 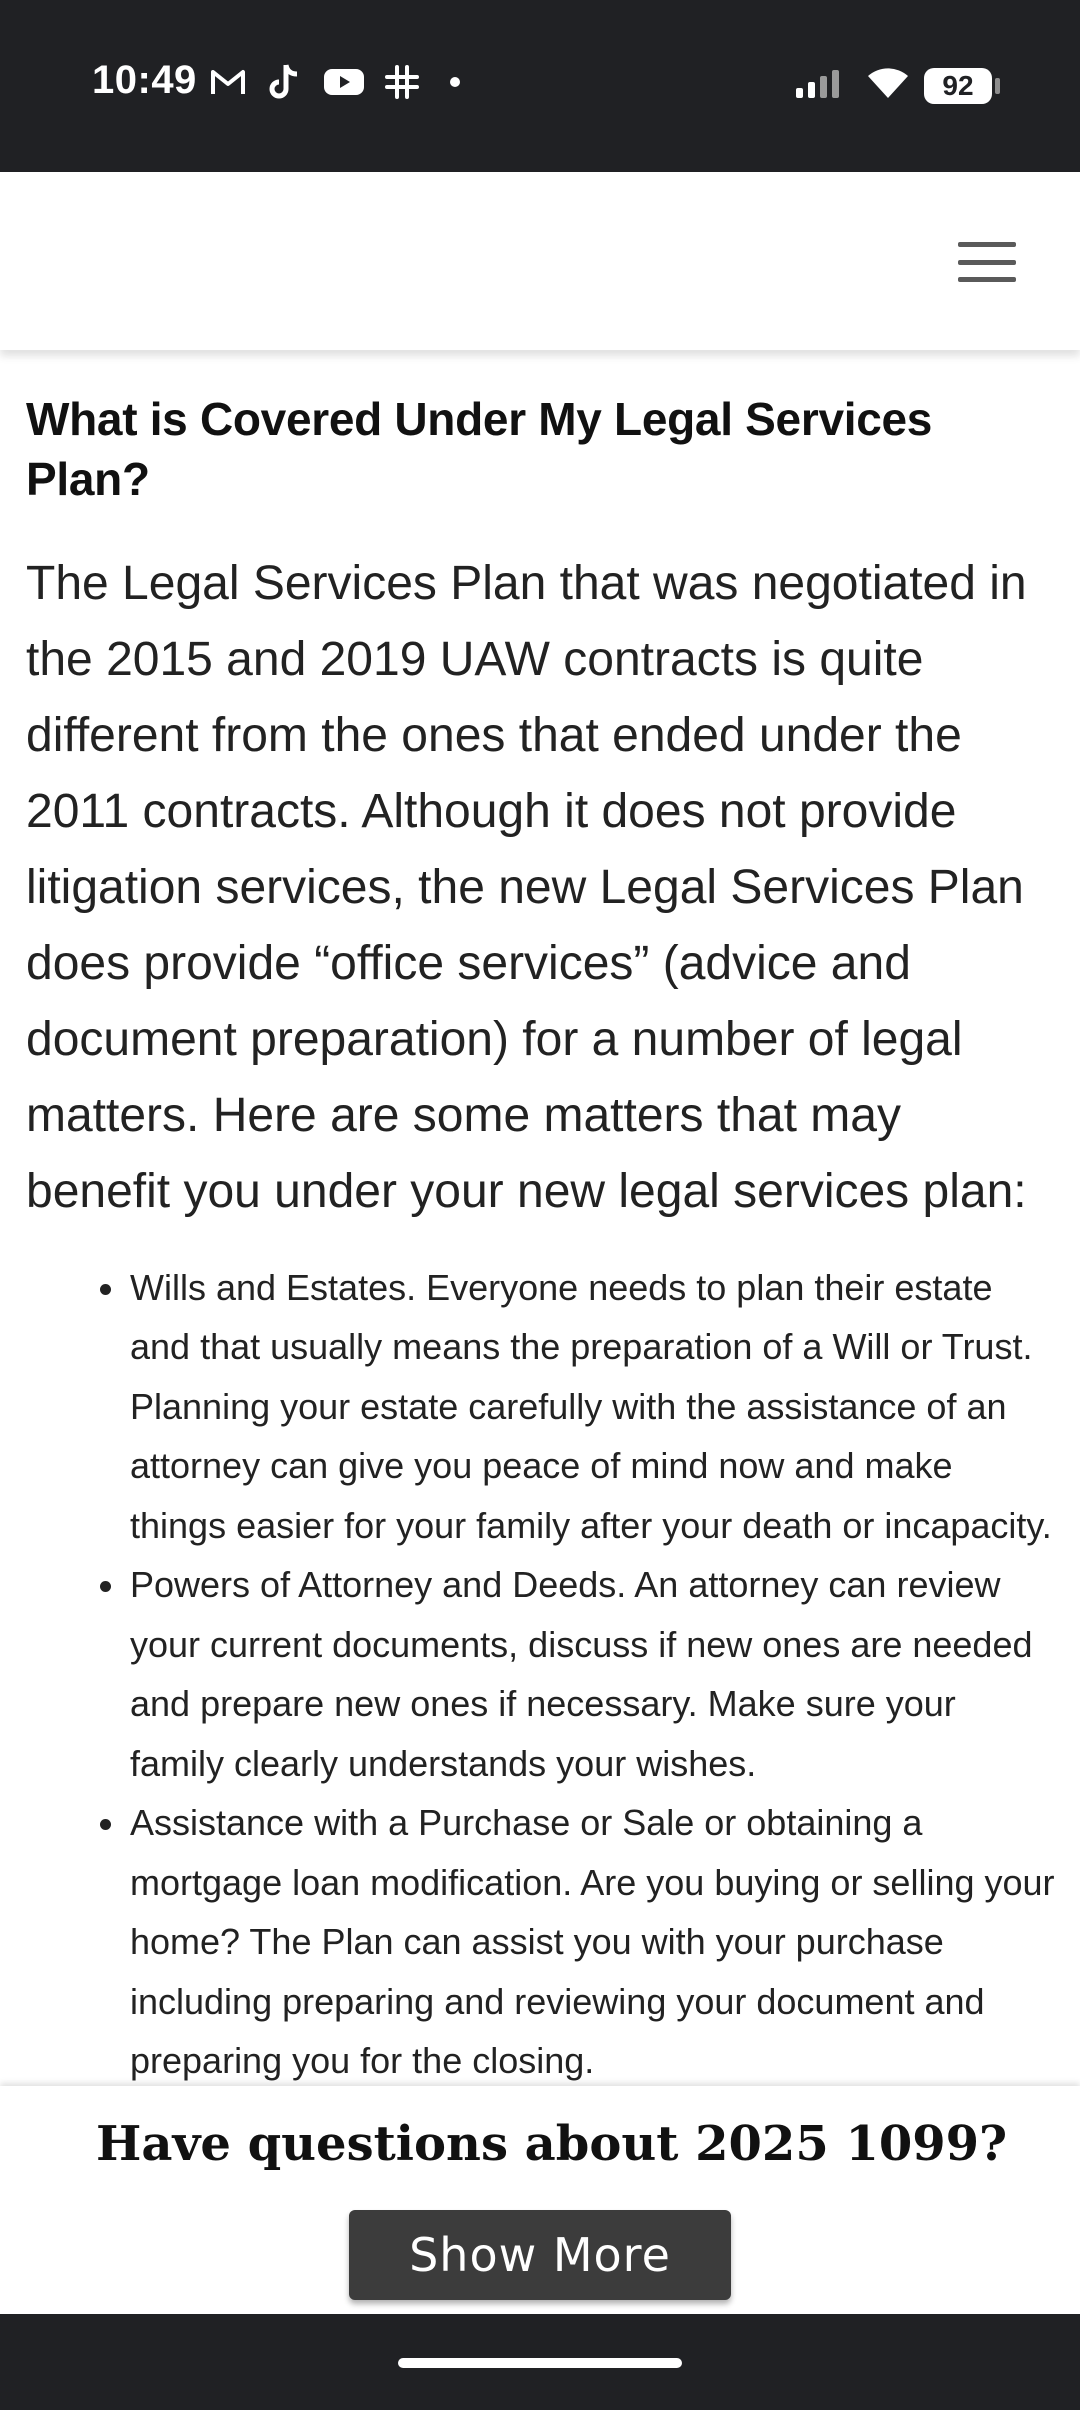 I want to click on system-icons: 92, so click(x=898, y=85).